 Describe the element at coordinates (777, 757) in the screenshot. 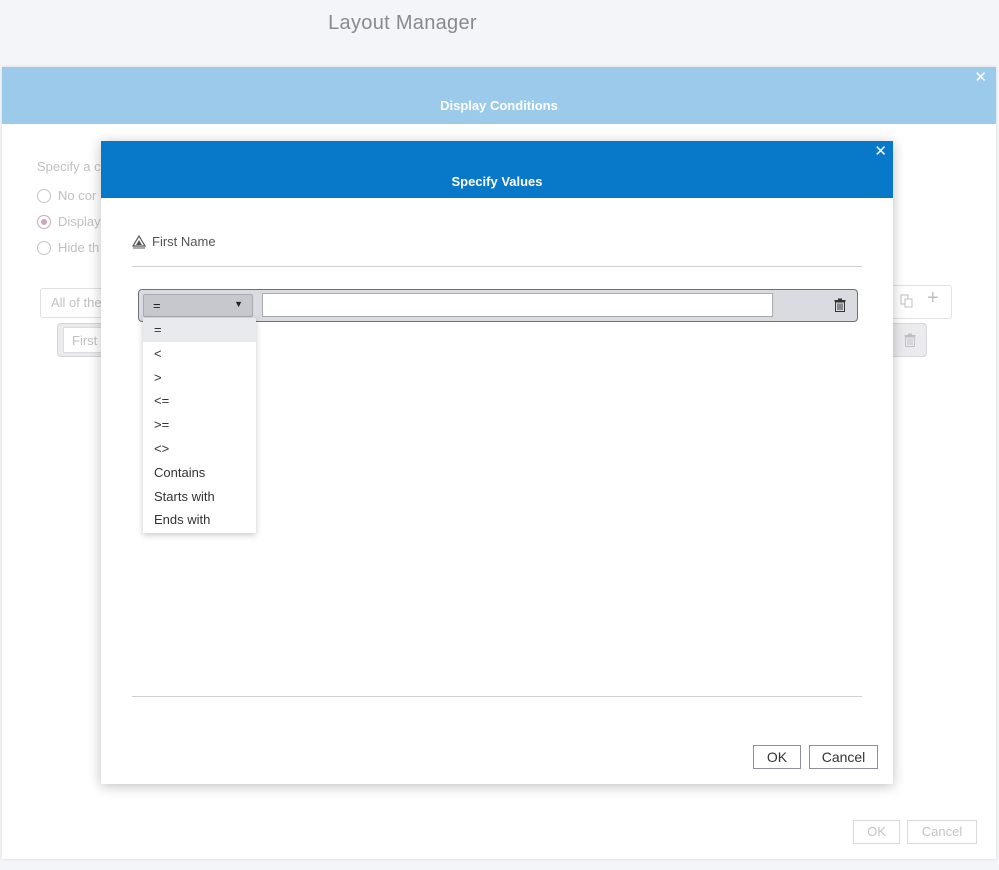

I see `specify-values-ok-button: OK` at that location.